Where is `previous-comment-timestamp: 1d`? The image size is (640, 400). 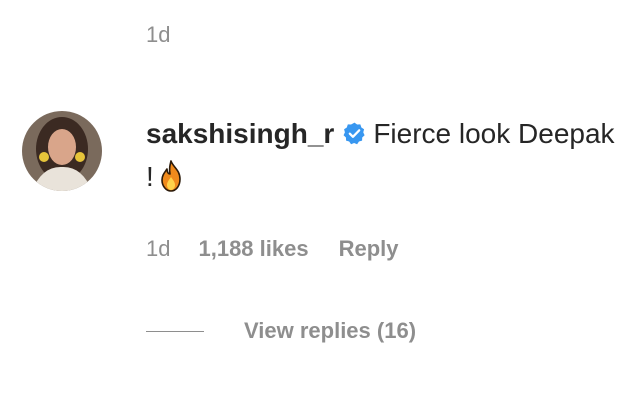 previous-comment-timestamp: 1d is located at coordinates (158, 34).